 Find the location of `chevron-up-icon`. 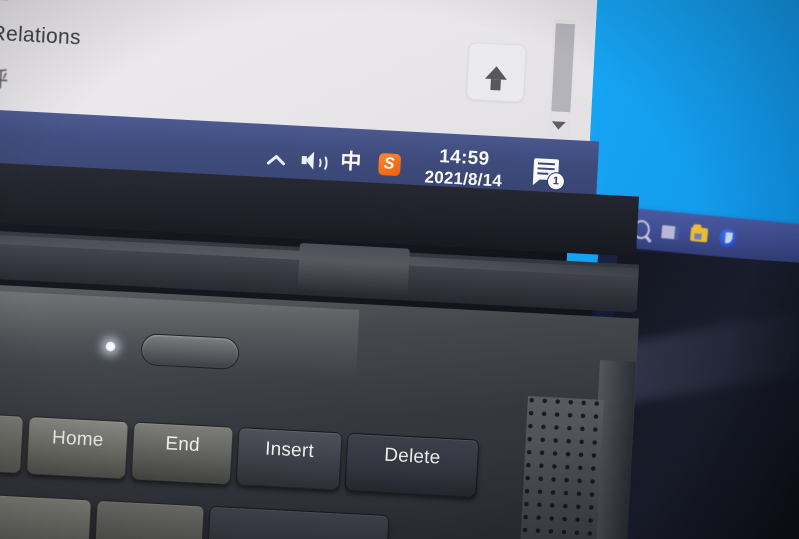

chevron-up-icon is located at coordinates (275, 158).